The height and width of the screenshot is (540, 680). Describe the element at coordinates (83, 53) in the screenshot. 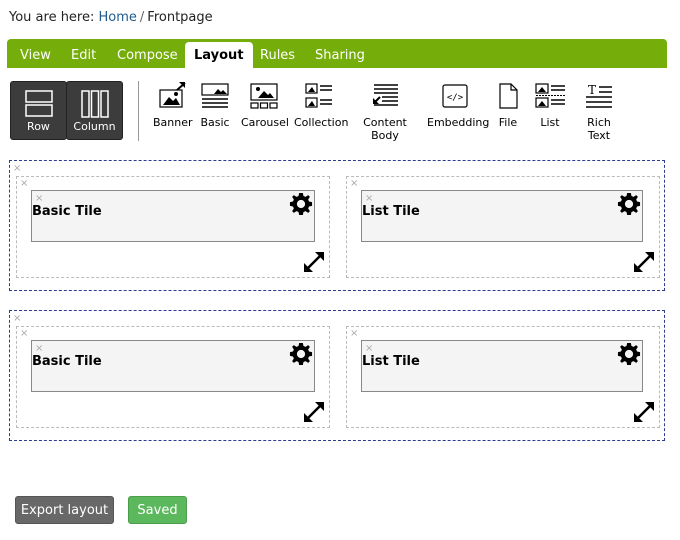

I see `tab-edit: Edit` at that location.